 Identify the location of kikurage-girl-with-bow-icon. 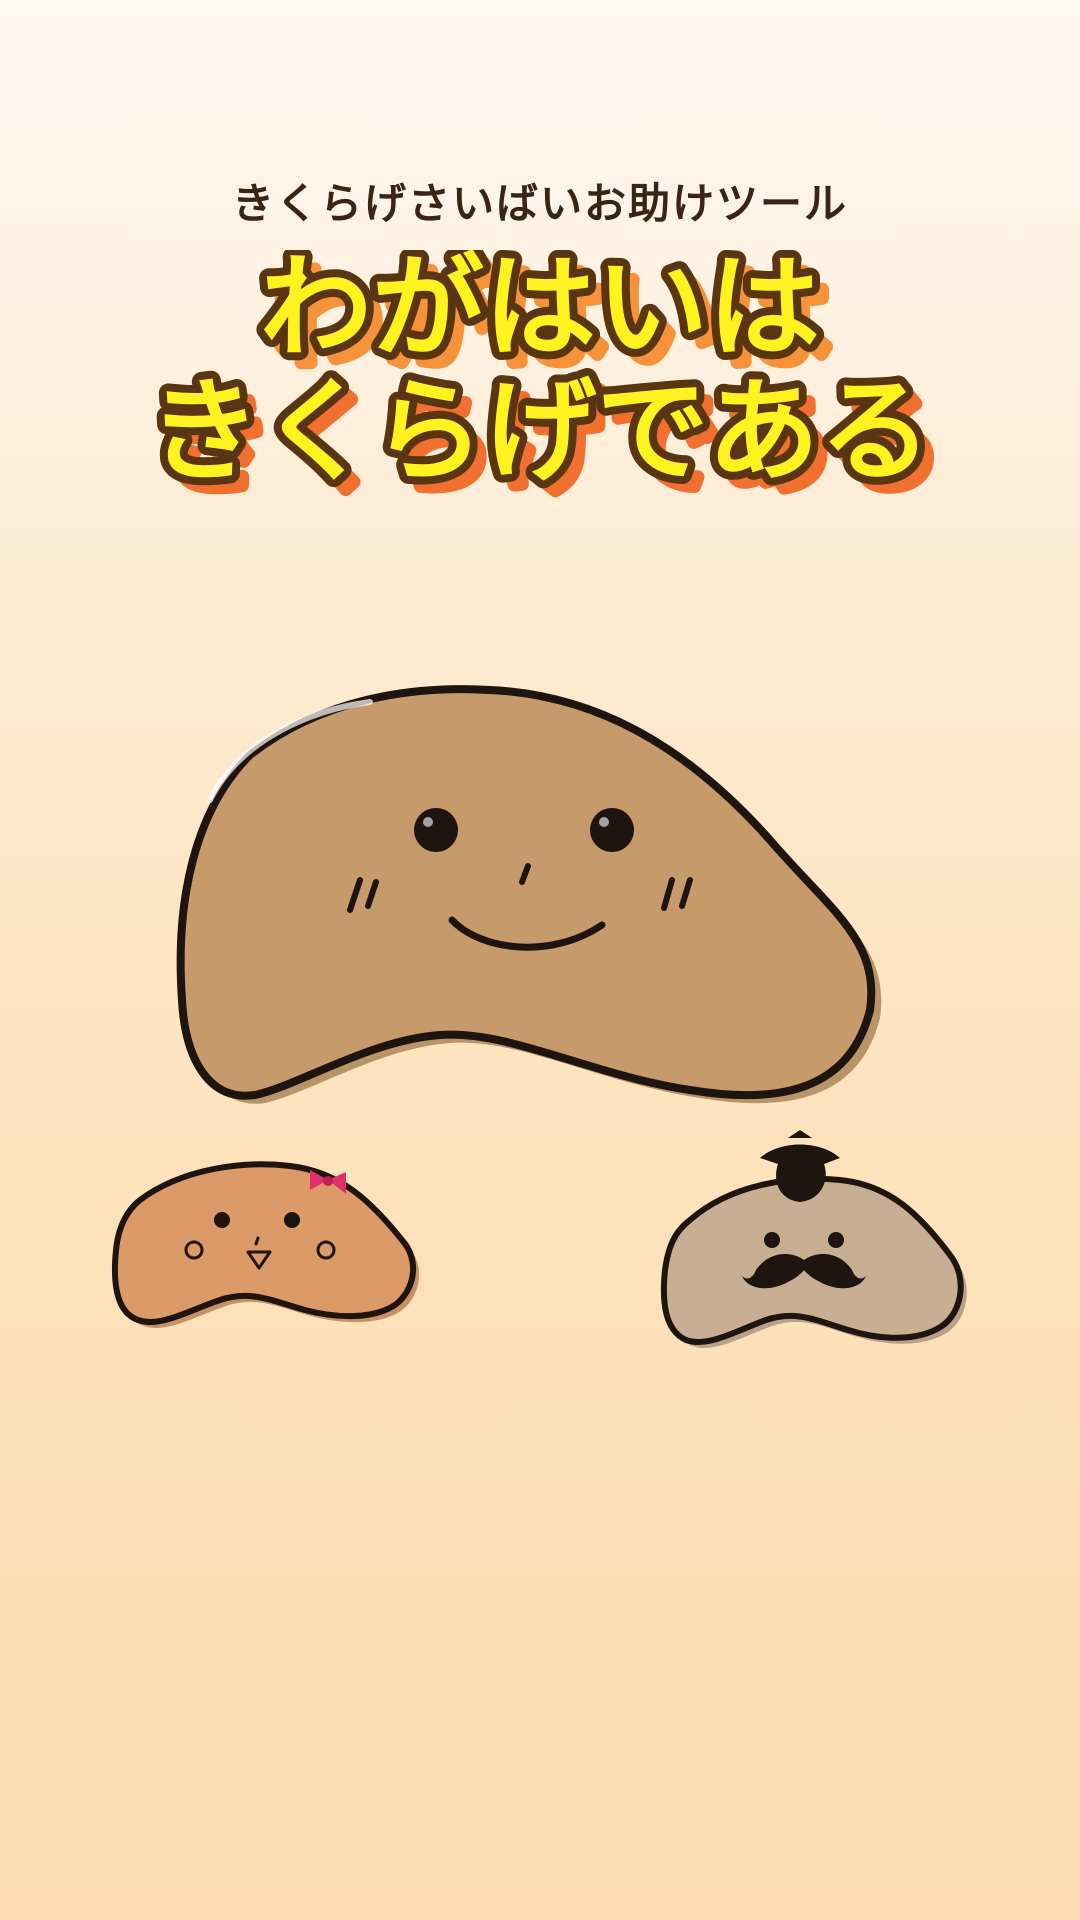
(265, 1244).